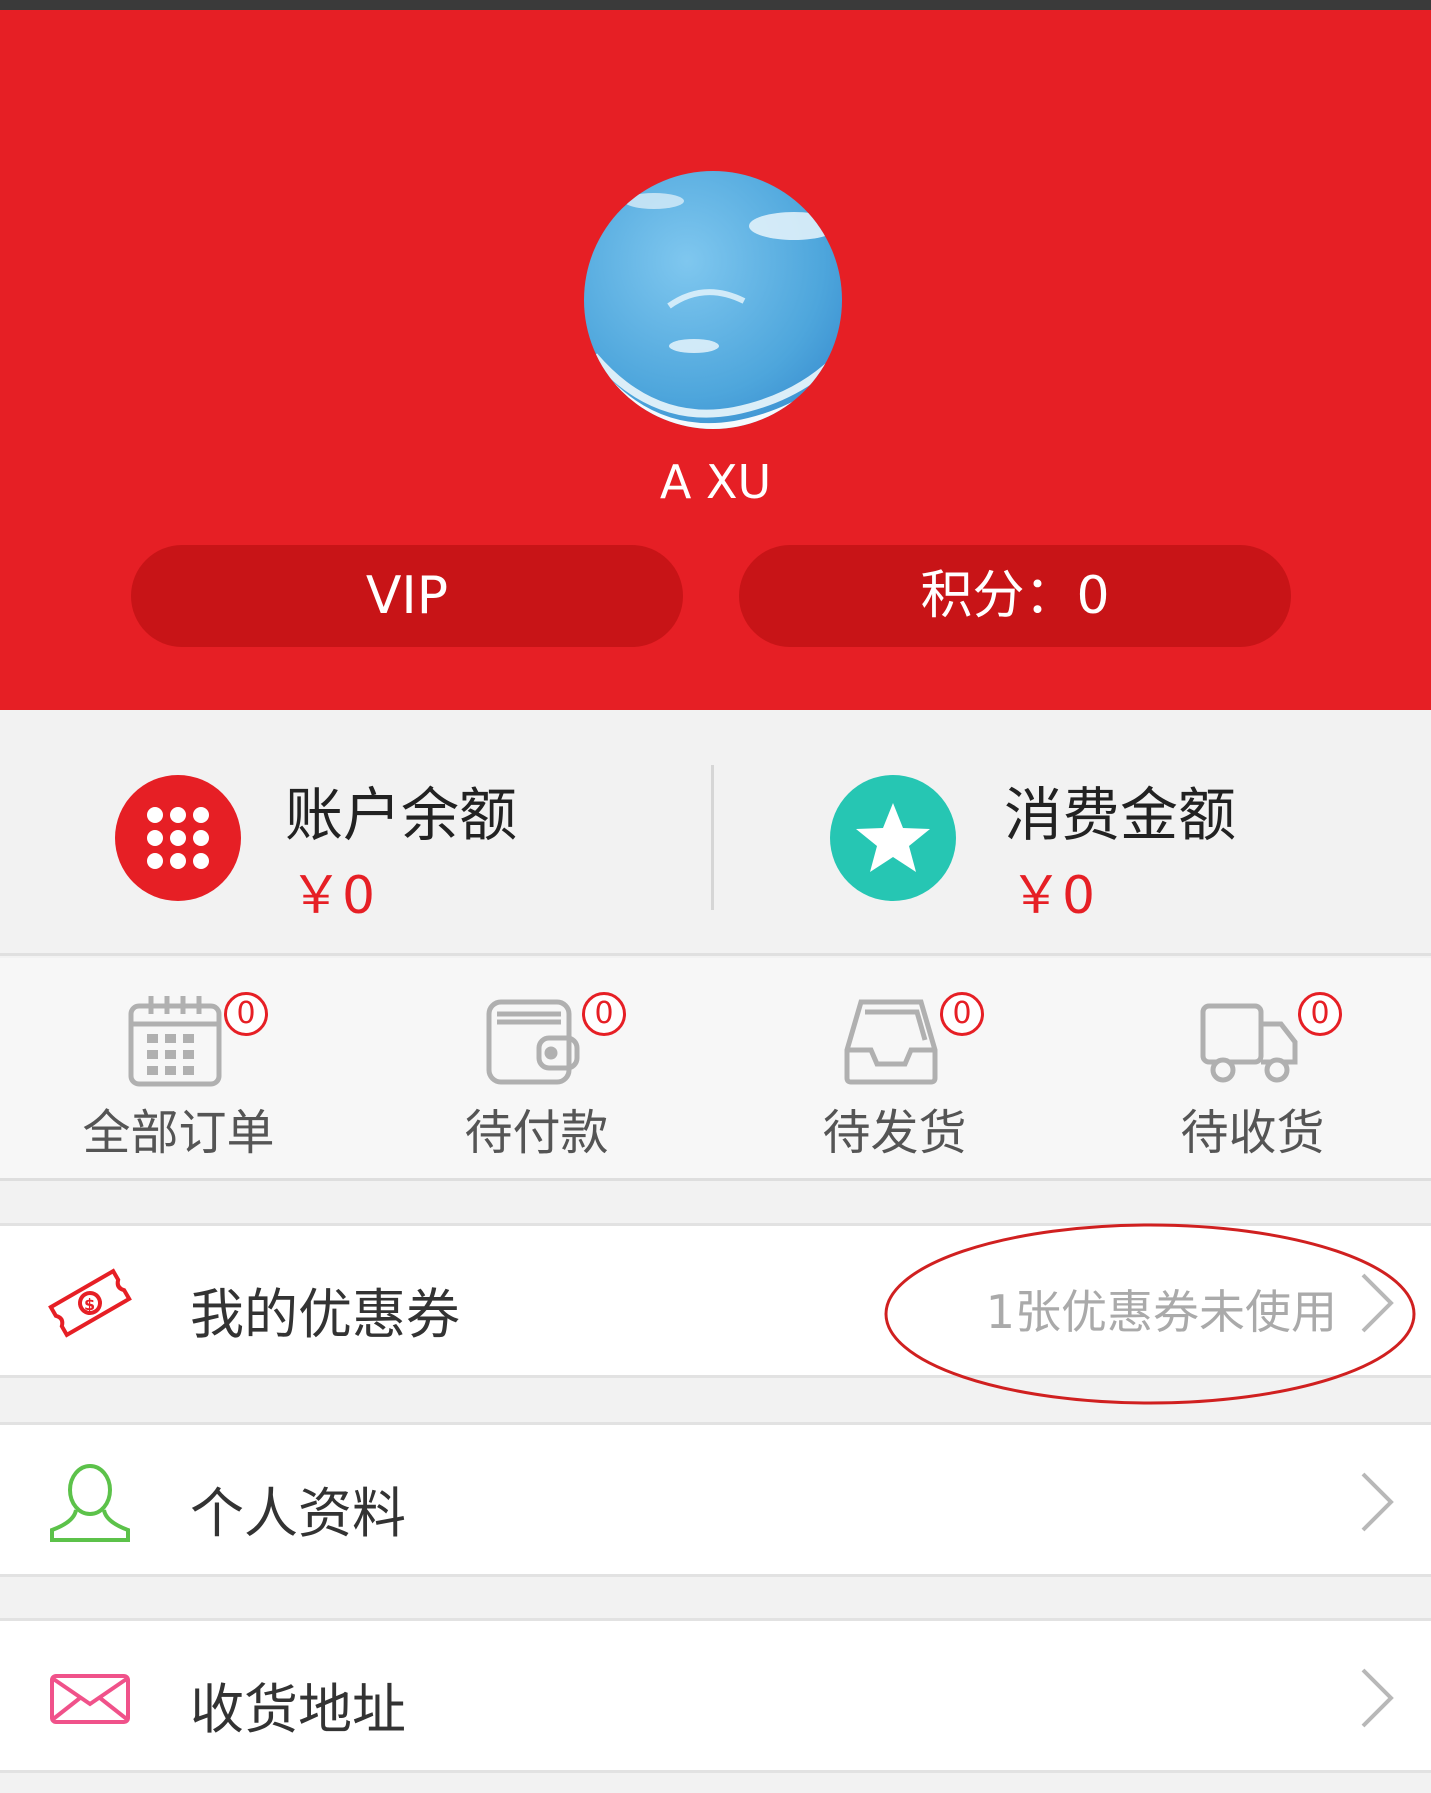 This screenshot has width=1431, height=1793. Describe the element at coordinates (536, 1133) in the screenshot. I see `order-pending-payment-label: 待付款` at that location.